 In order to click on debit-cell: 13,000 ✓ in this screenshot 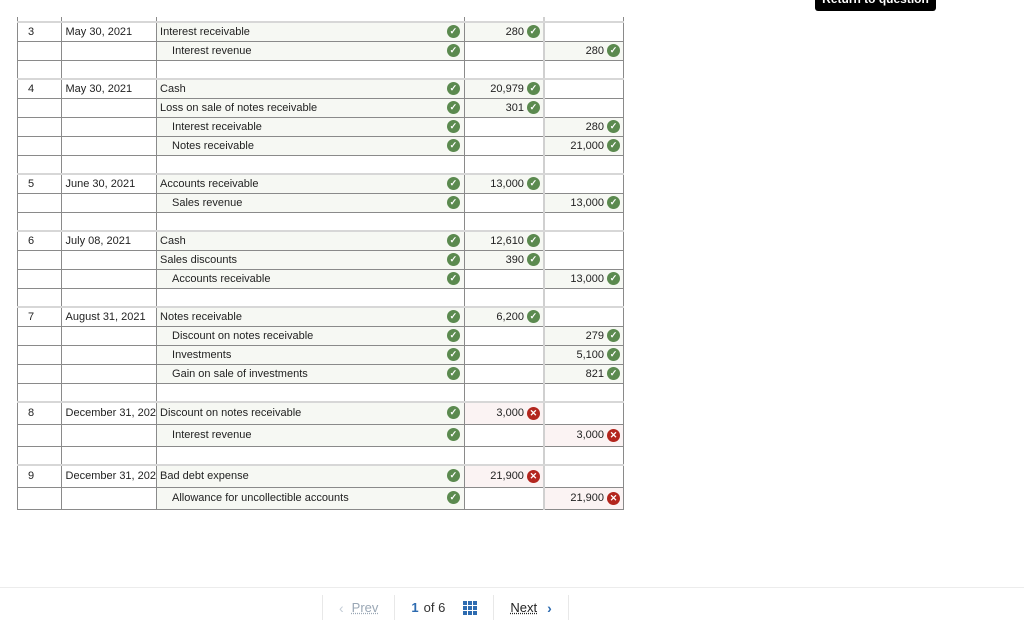, I will do `click(504, 183)`.